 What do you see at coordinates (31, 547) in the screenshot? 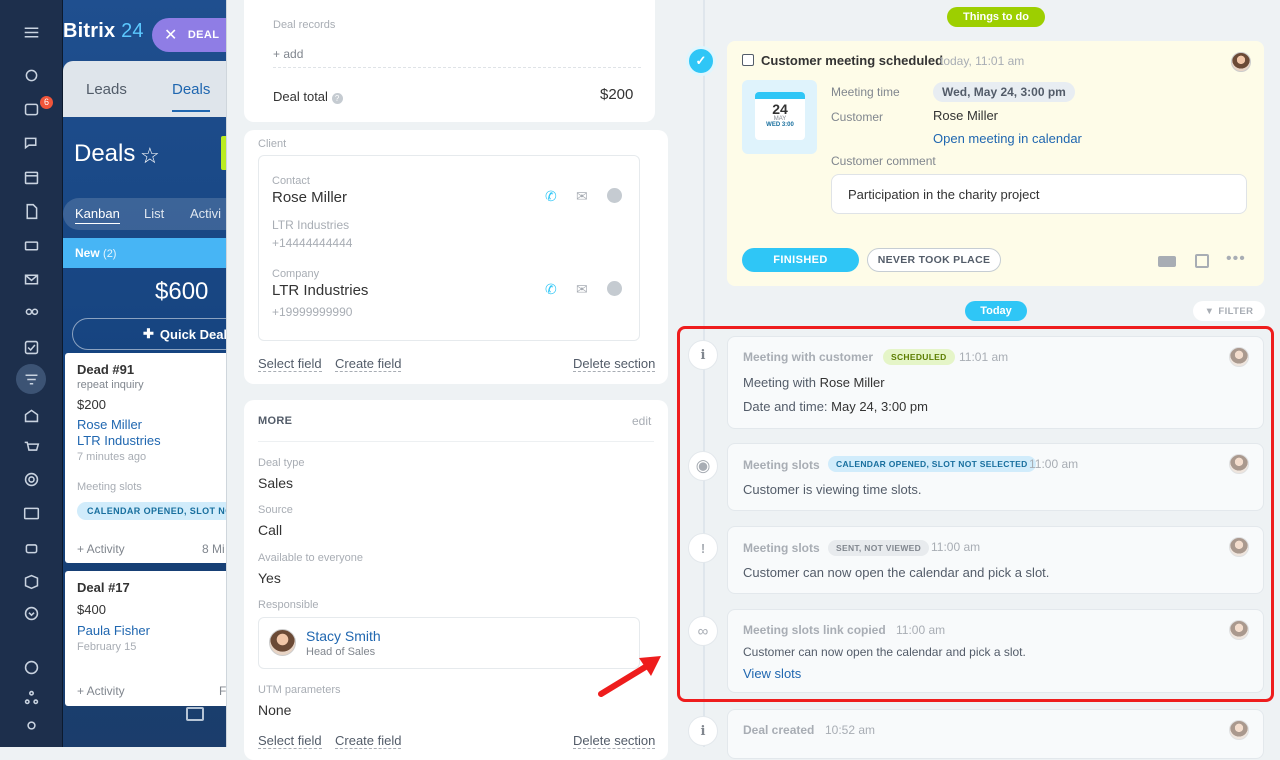
I see `robot-icon` at bounding box center [31, 547].